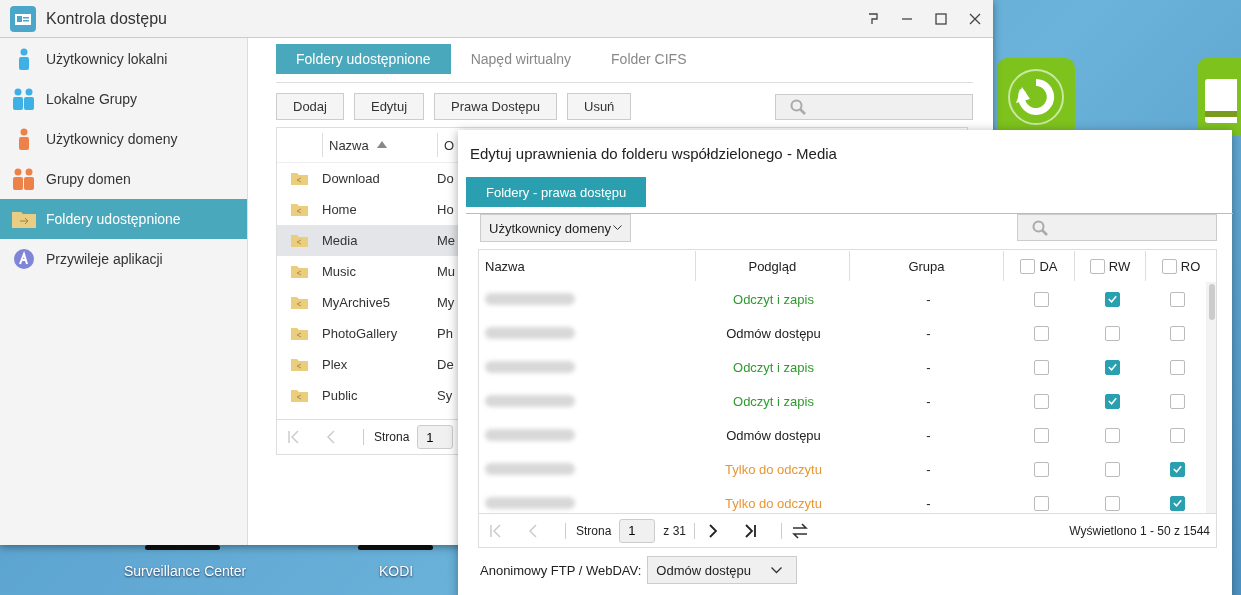 This screenshot has height=595, width=1241. What do you see at coordinates (1190, 266) in the screenshot?
I see `column-header: RO` at bounding box center [1190, 266].